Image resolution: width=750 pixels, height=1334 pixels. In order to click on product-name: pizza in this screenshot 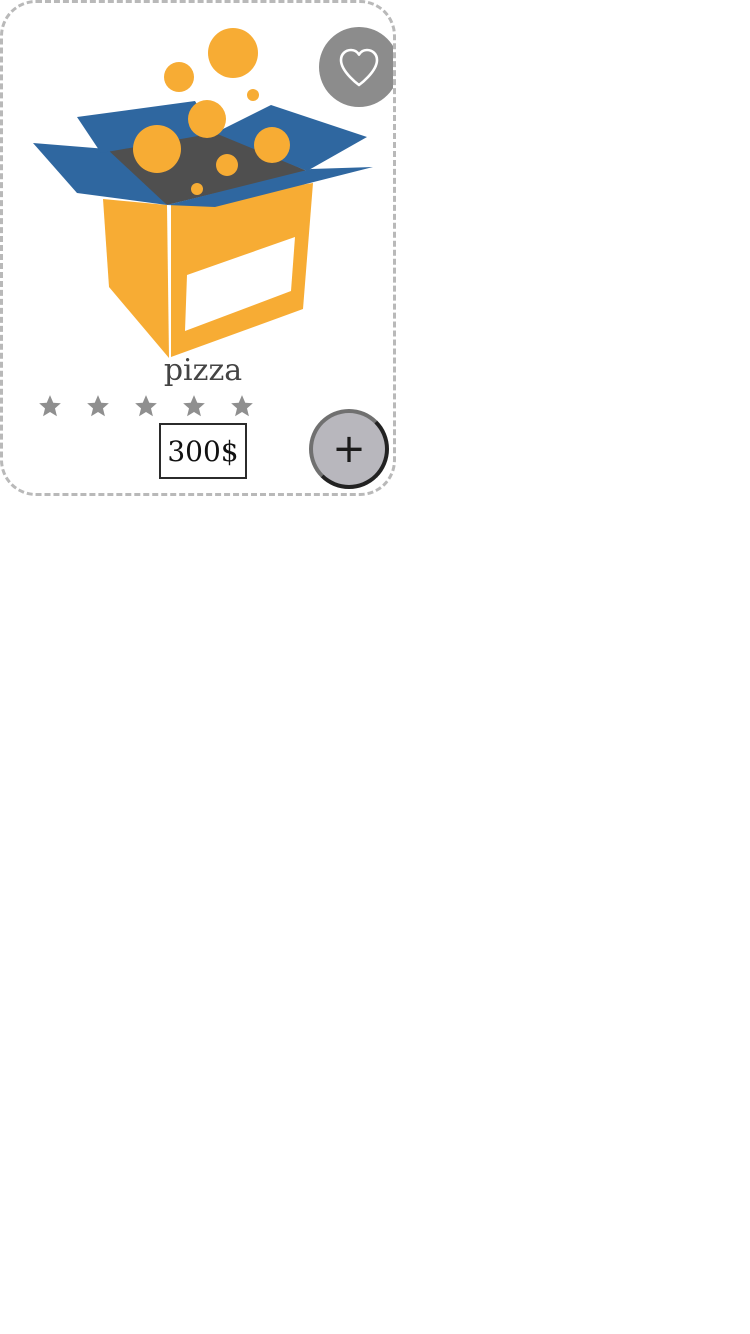, I will do `click(203, 370)`.